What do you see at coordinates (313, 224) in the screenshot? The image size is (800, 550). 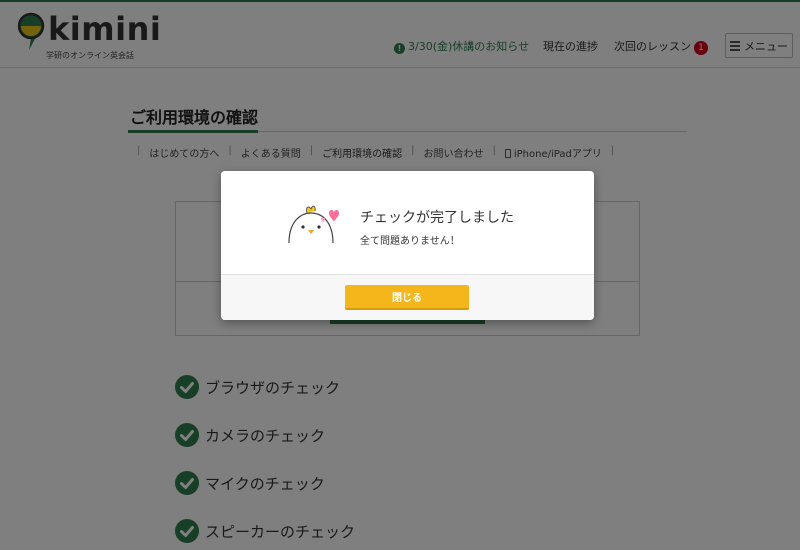 I see `bird-mascot-icon` at bounding box center [313, 224].